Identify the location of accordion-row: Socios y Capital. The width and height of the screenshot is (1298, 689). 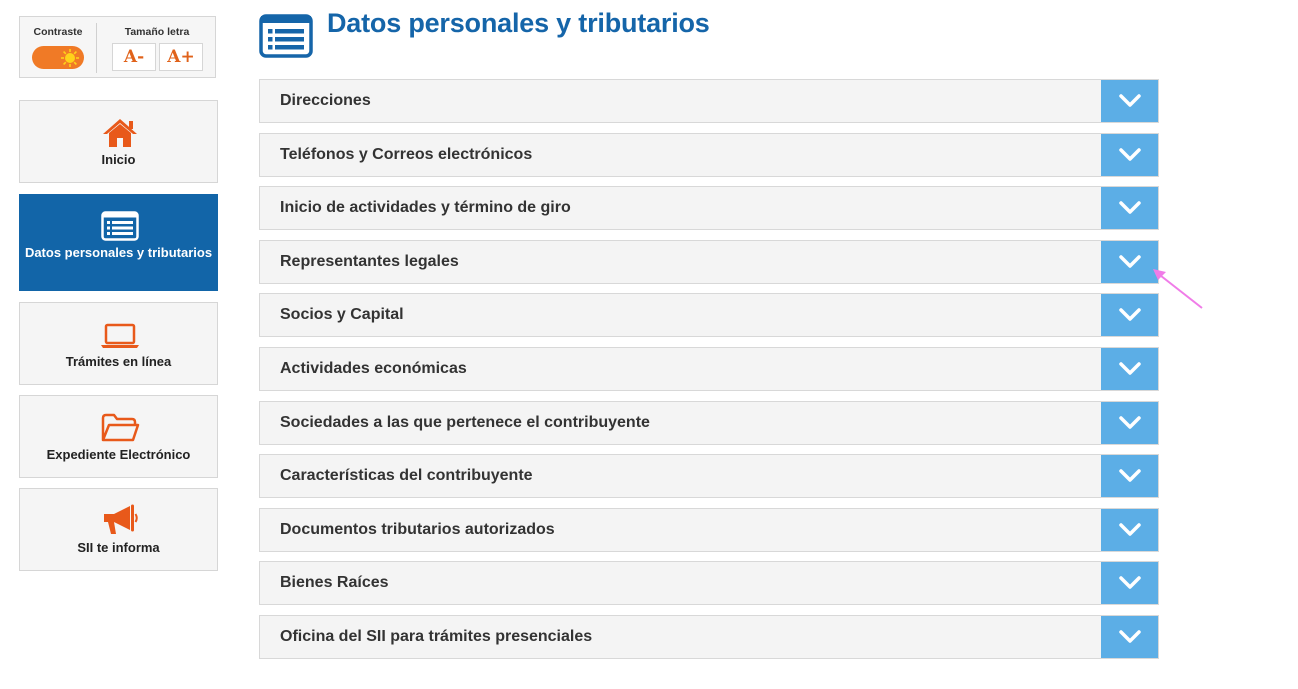
(709, 315).